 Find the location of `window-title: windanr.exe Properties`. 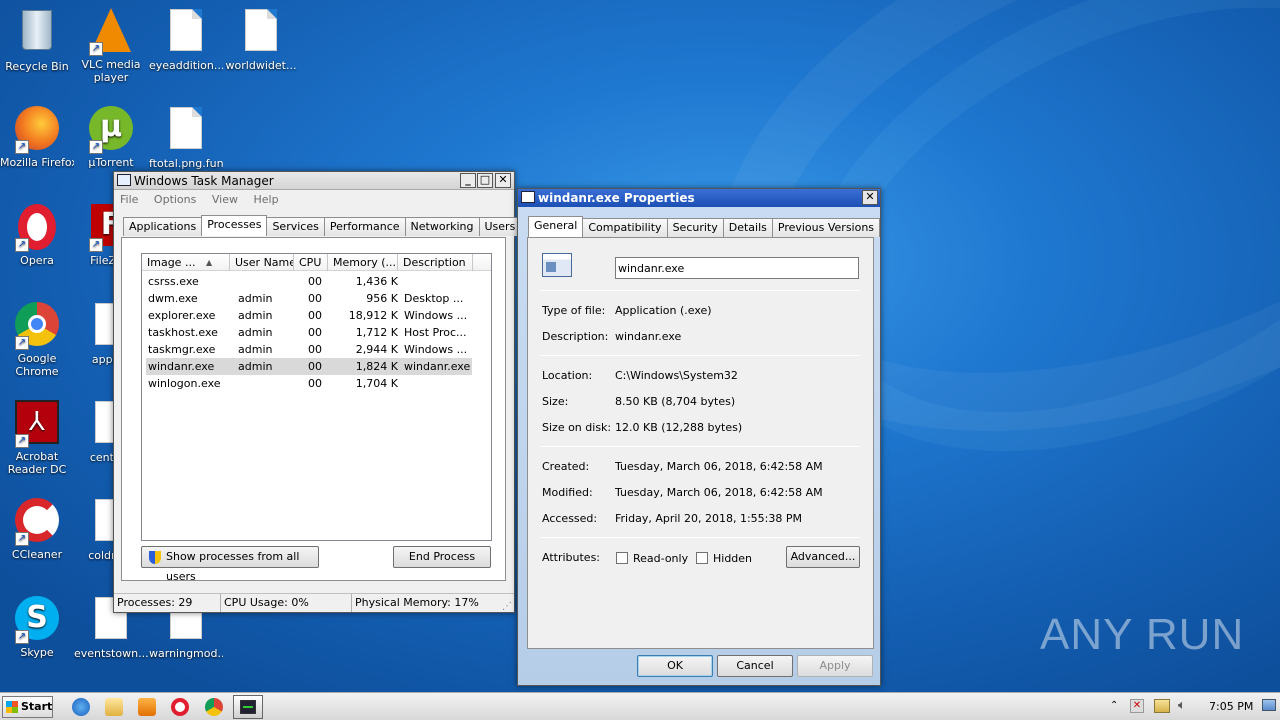

window-title: windanr.exe Properties is located at coordinates (616, 198).